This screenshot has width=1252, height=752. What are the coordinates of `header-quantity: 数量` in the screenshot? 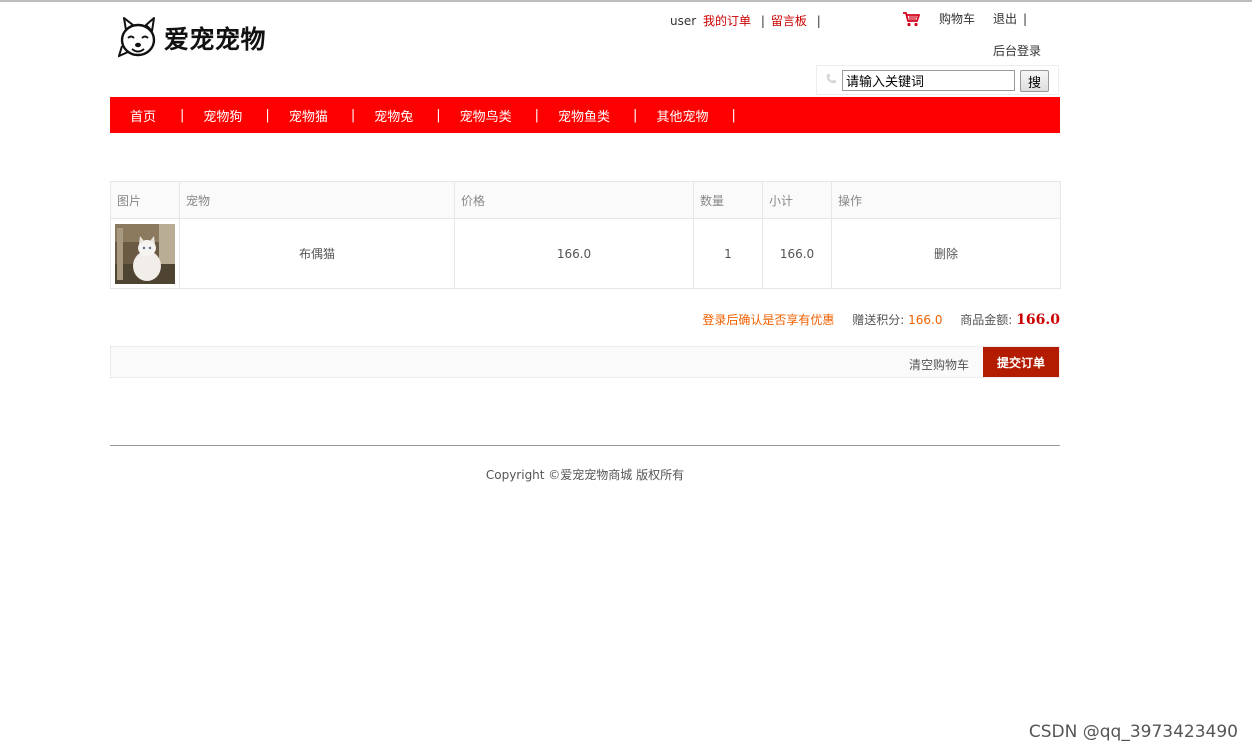 It's located at (728, 200).